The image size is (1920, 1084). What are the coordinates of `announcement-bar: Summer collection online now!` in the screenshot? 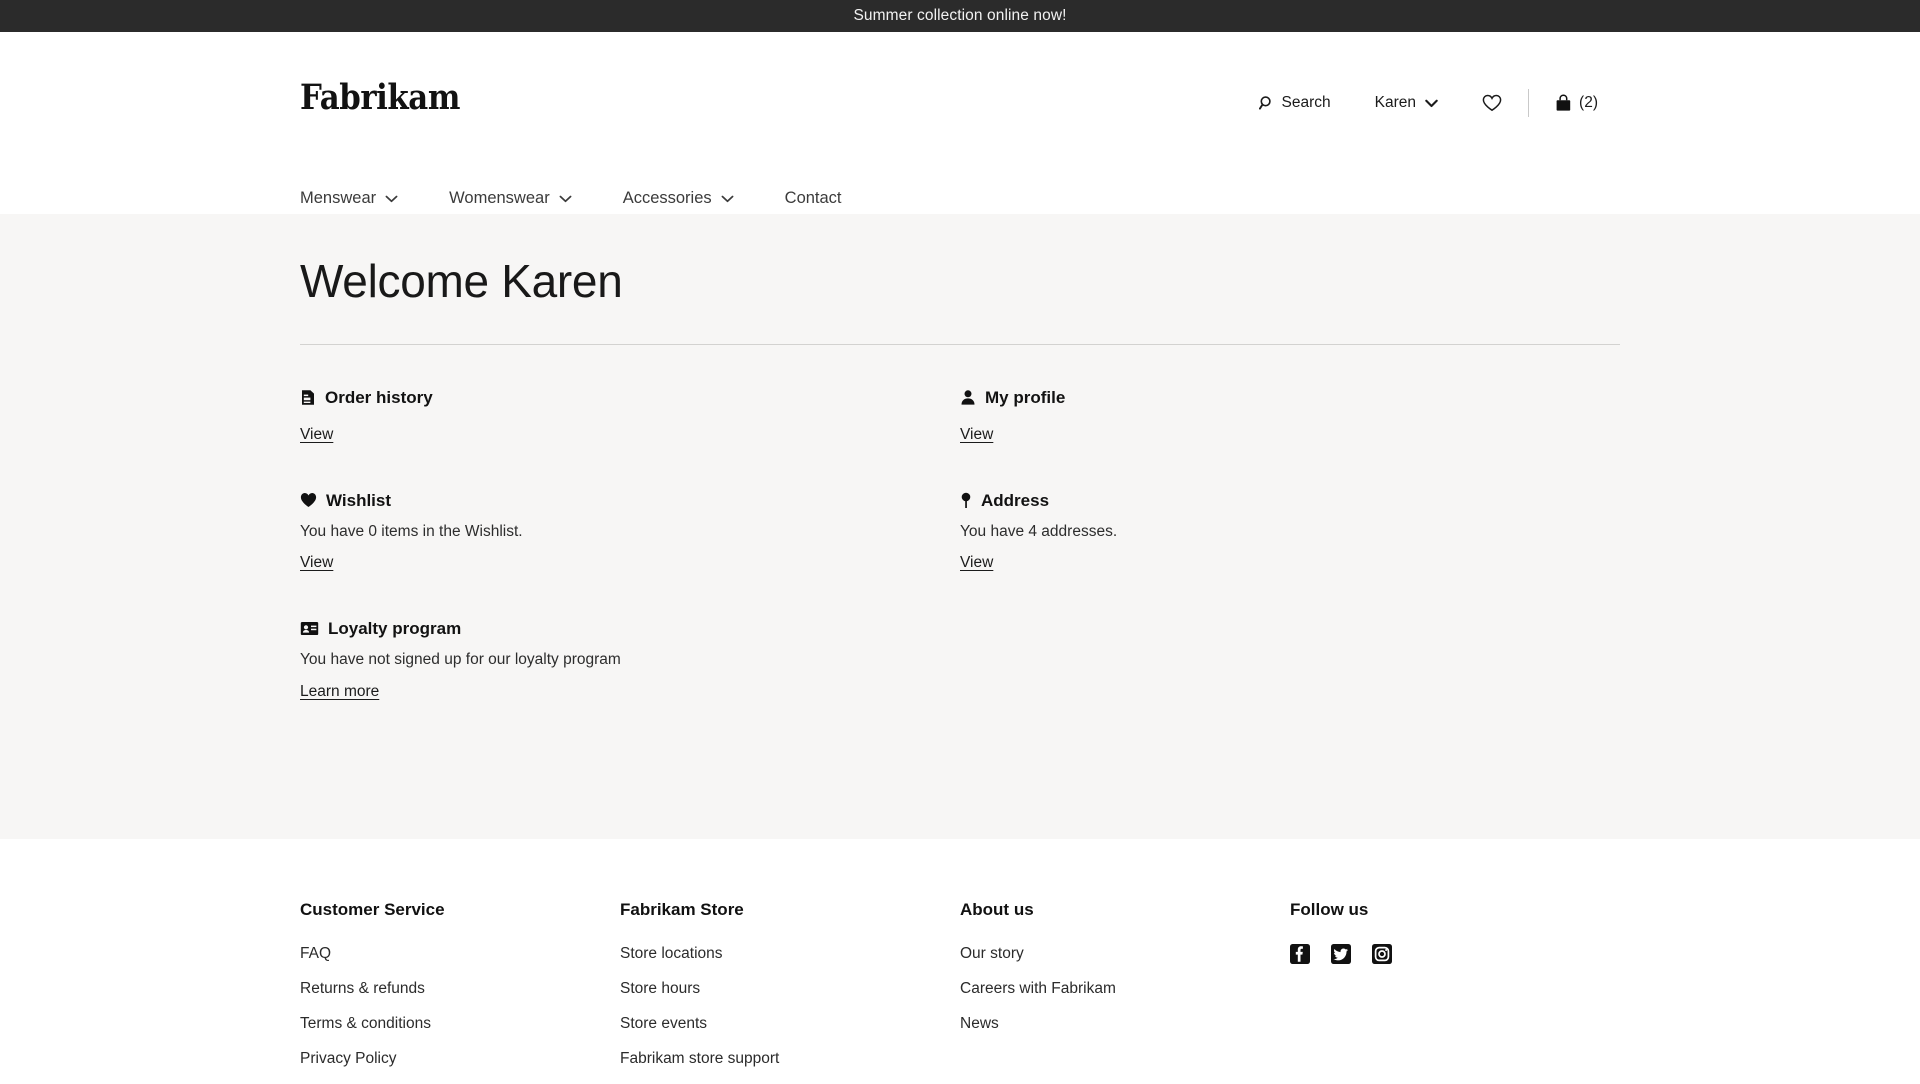 It's located at (960, 16).